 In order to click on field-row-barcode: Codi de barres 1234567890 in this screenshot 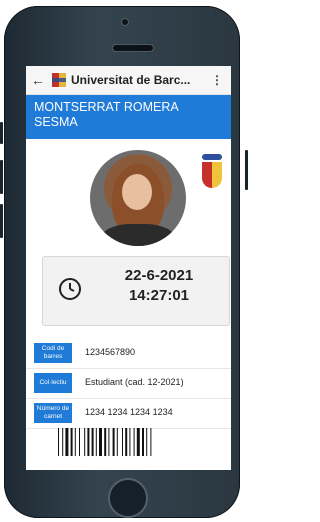, I will do `click(128, 353)`.